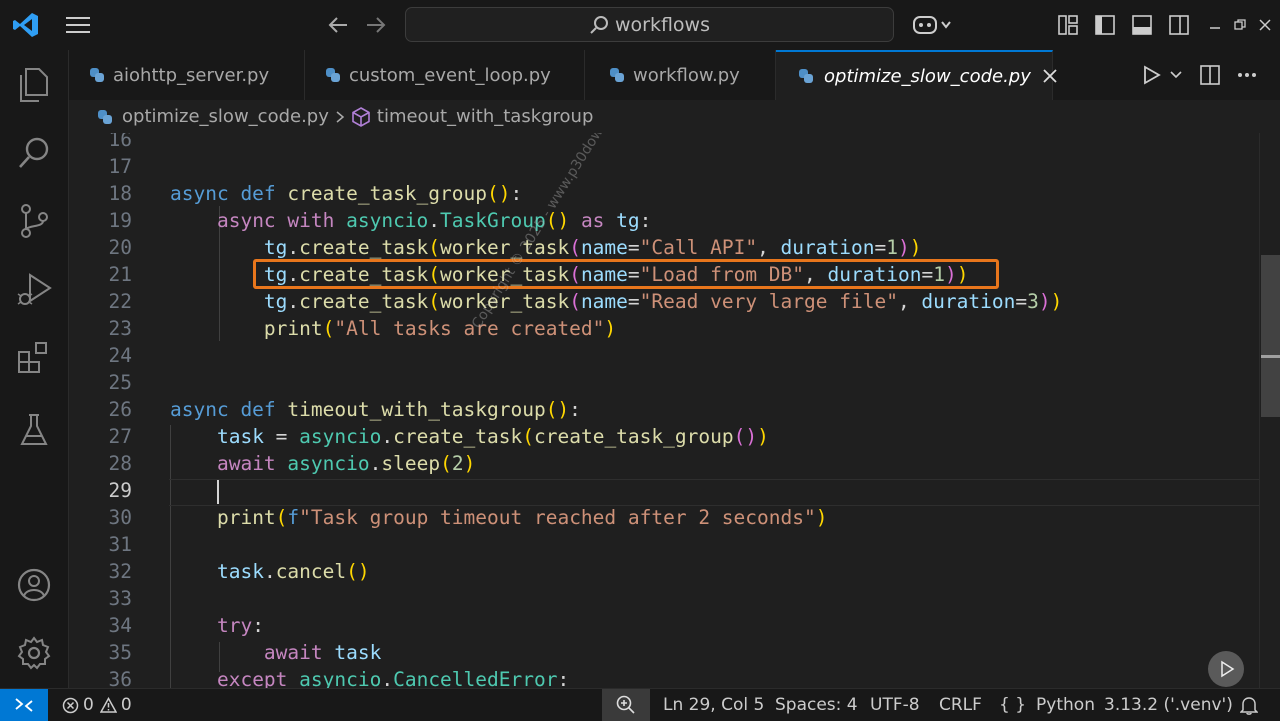 Image resolution: width=1280 pixels, height=721 pixels. Describe the element at coordinates (686, 75) in the screenshot. I see `tab-label: workflow.py` at that location.